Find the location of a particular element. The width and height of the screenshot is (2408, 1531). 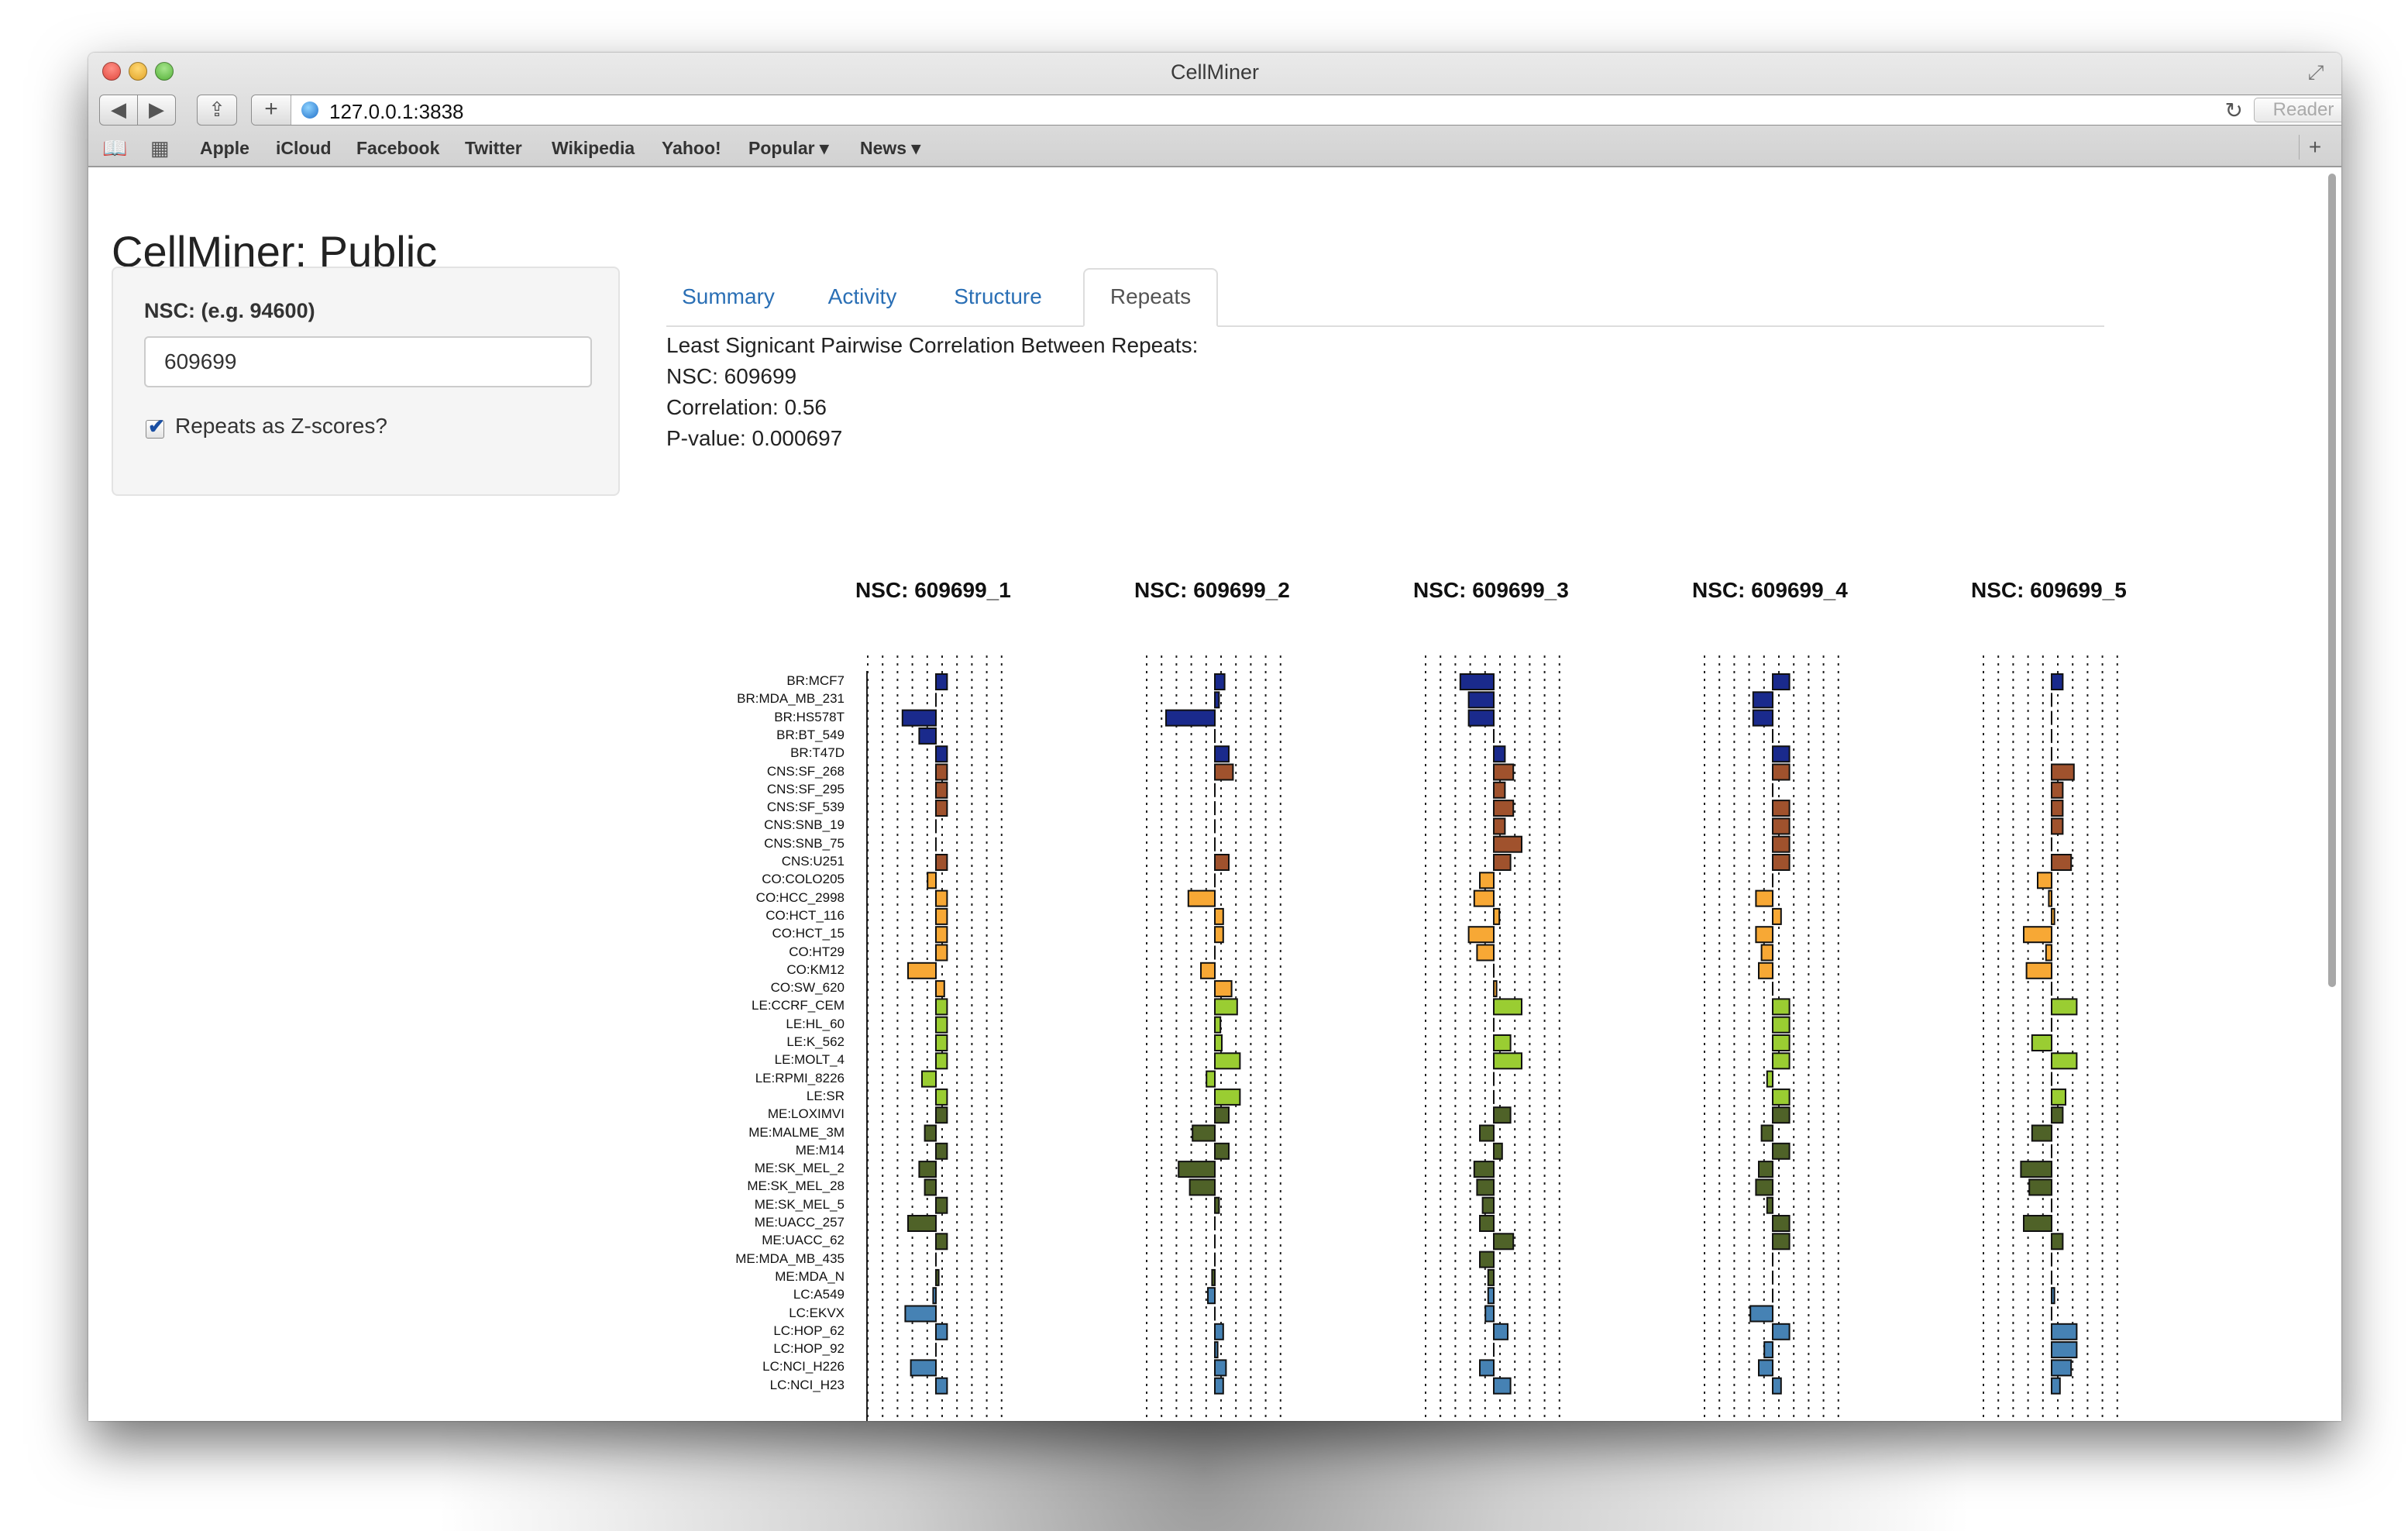

scrollbar-thumb is located at coordinates (2332, 580).